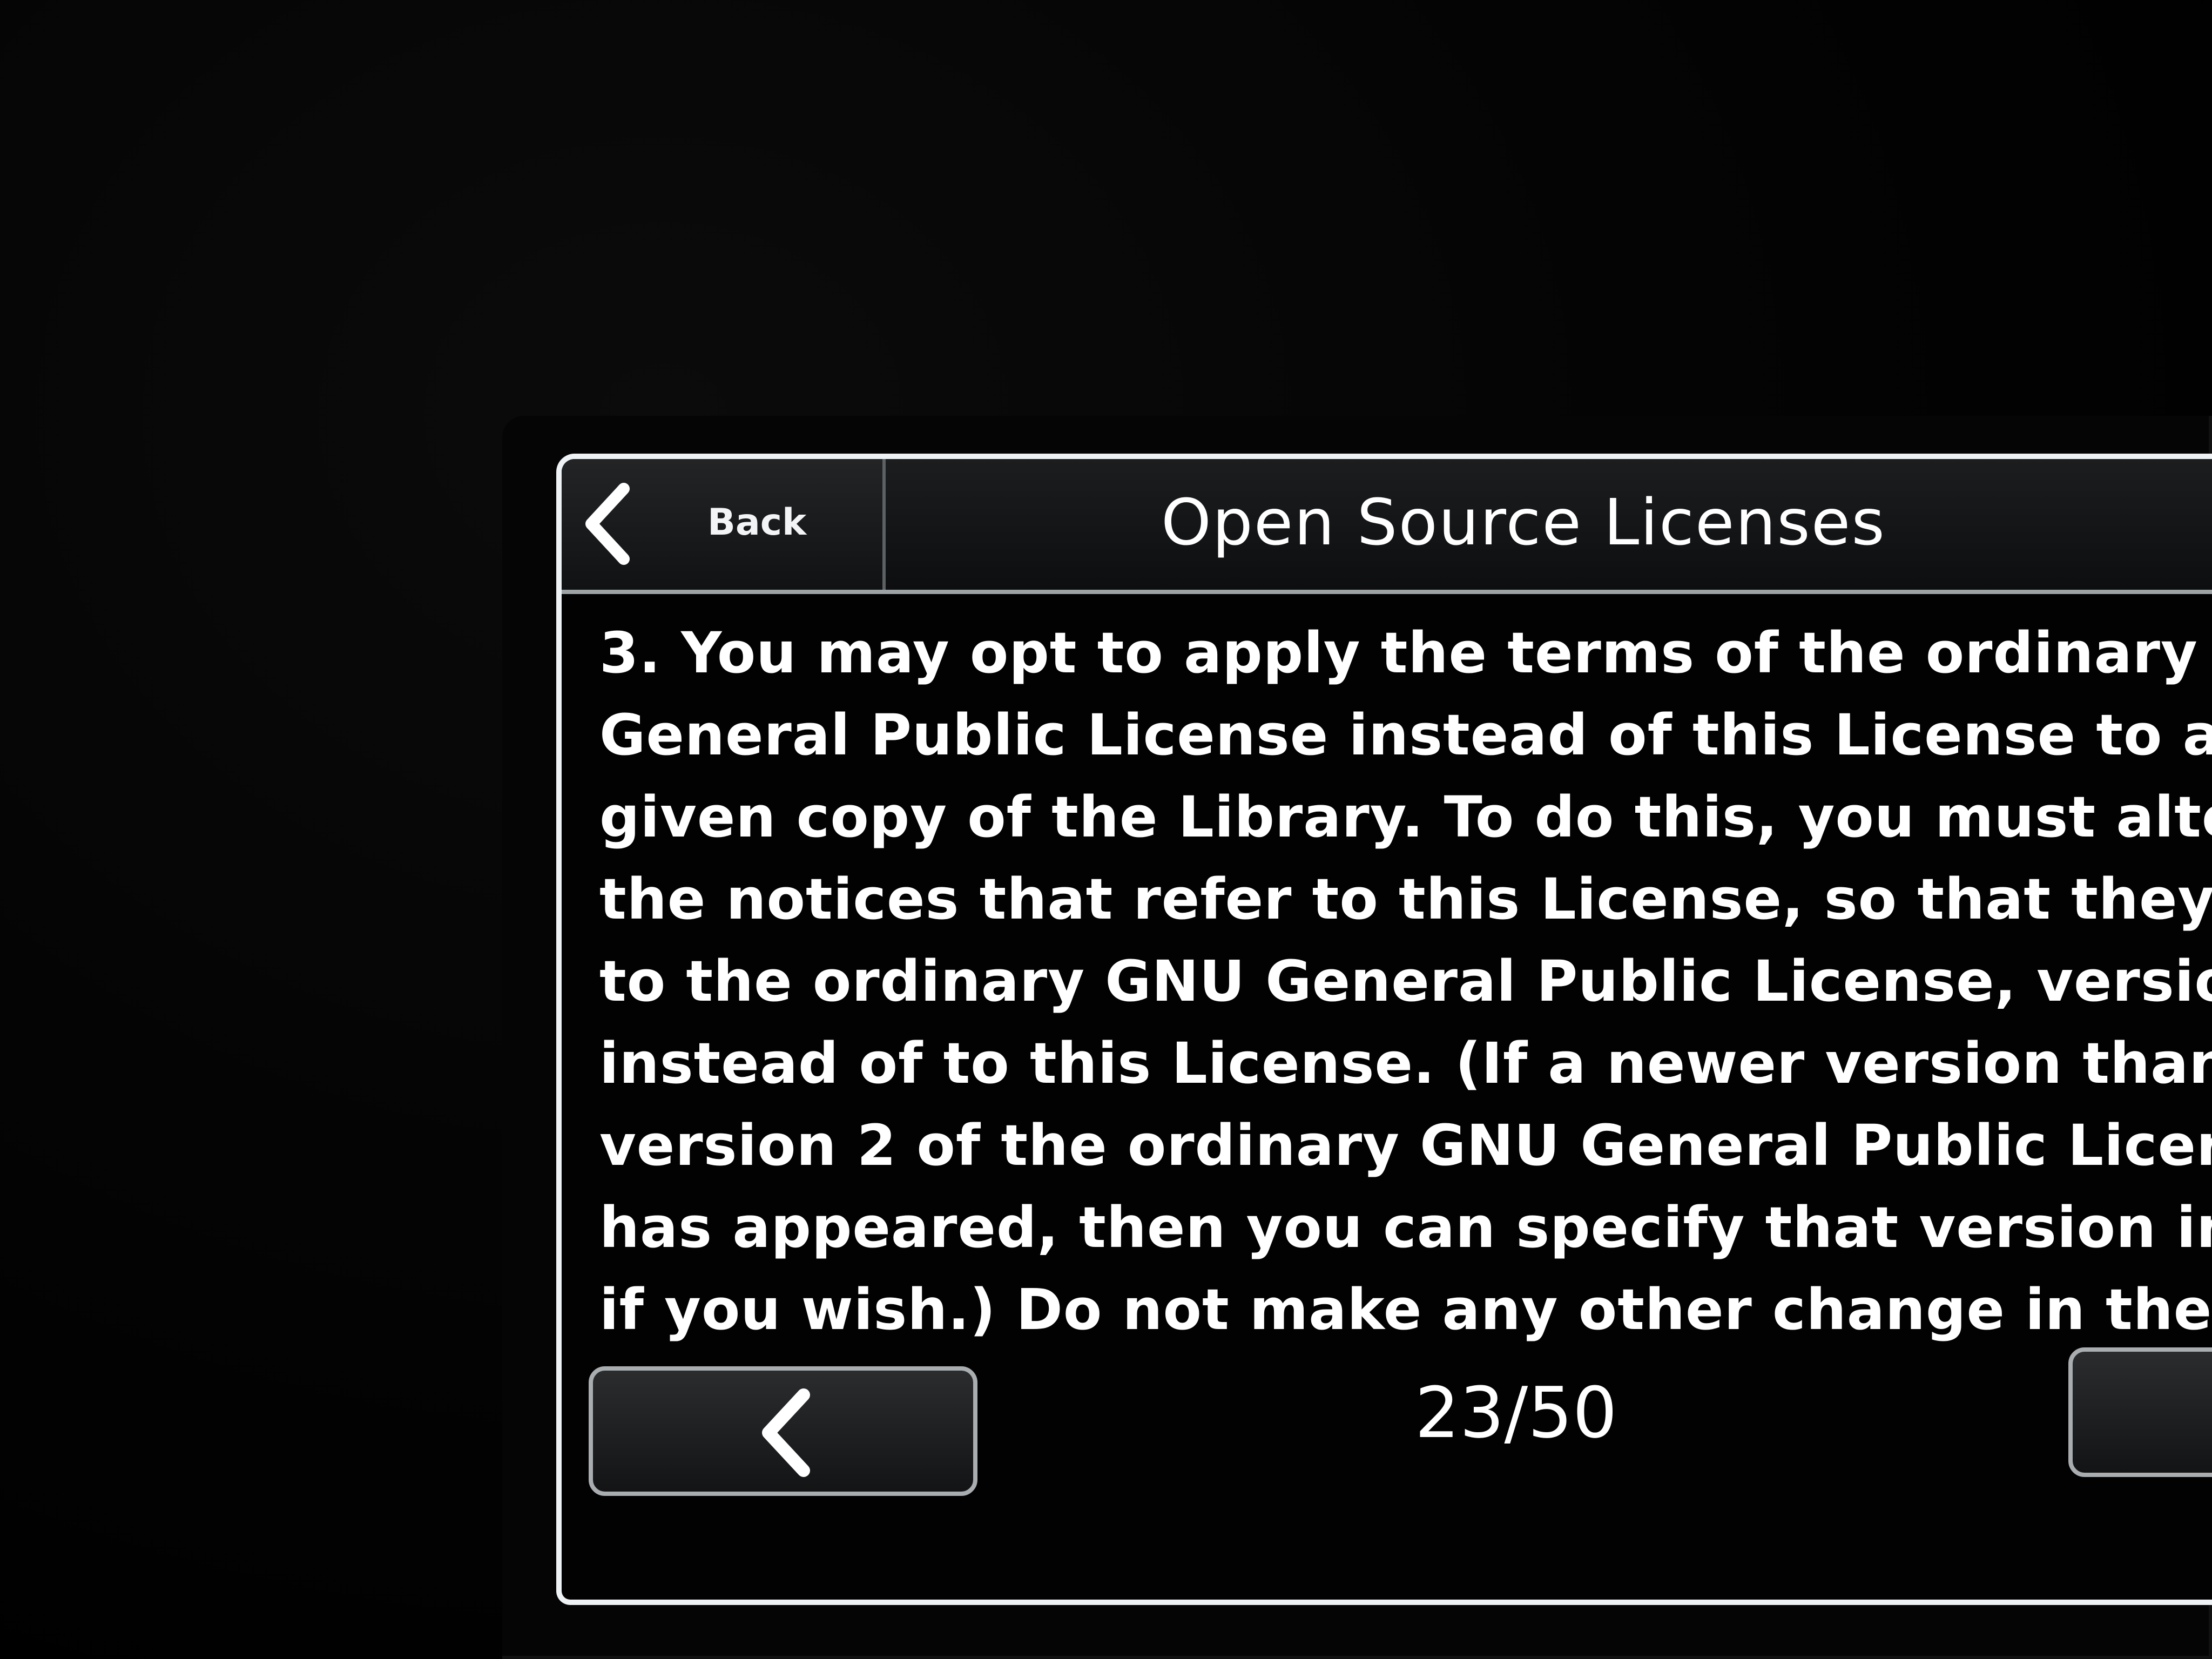 The width and height of the screenshot is (2212, 1659). I want to click on page-indicator: 23/50, so click(1516, 1413).